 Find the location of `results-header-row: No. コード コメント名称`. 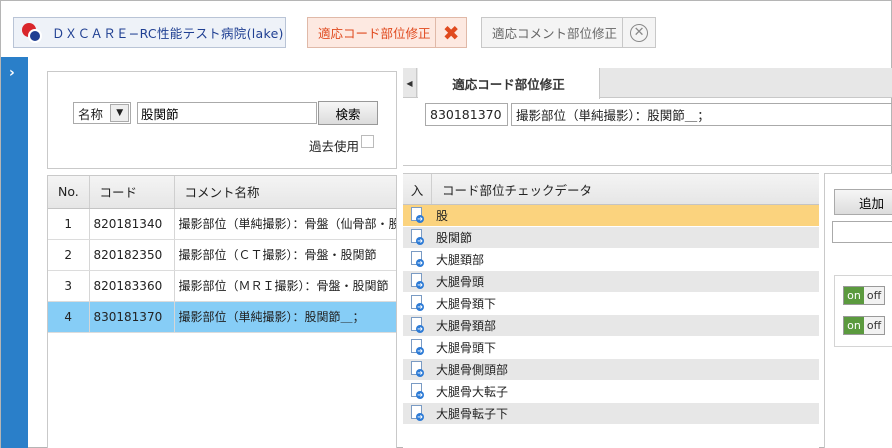

results-header-row: No. コード コメント名称 is located at coordinates (222, 192).